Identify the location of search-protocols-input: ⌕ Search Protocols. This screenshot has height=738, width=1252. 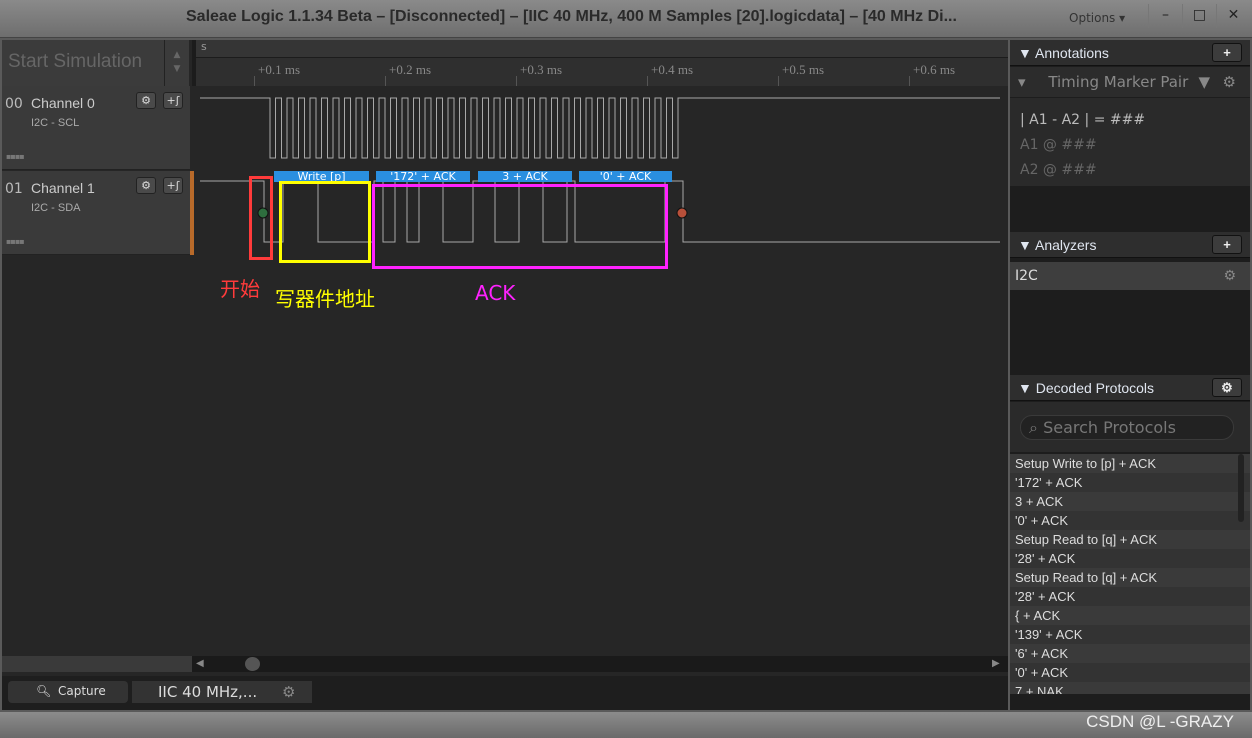
(1127, 427).